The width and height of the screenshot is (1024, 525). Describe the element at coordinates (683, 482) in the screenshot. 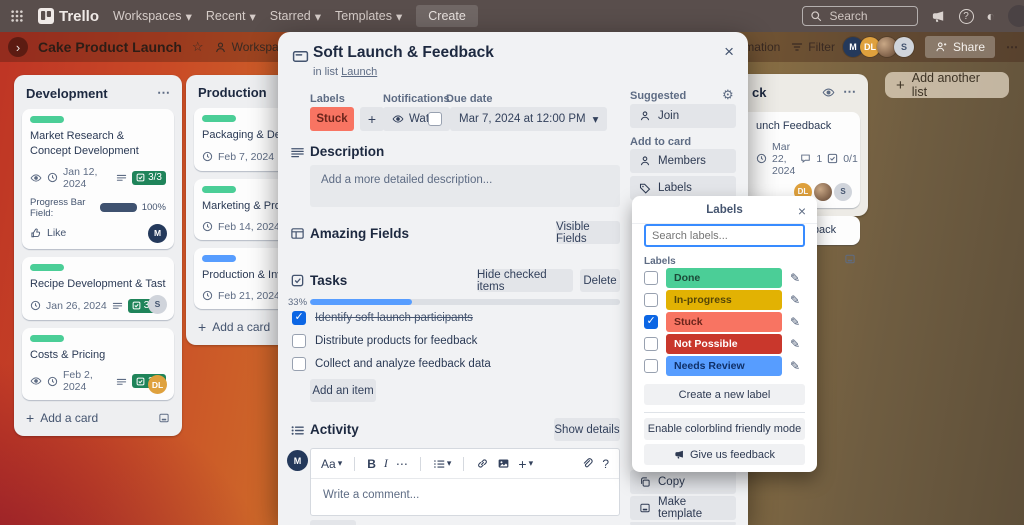

I see `copy-button: Copy` at that location.